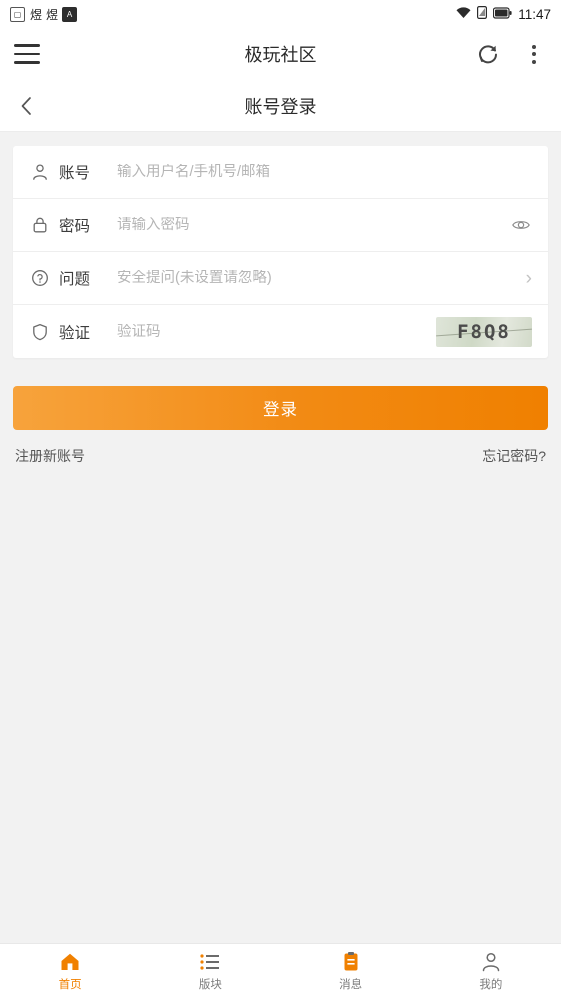  I want to click on field-password: 密码, so click(280, 225).